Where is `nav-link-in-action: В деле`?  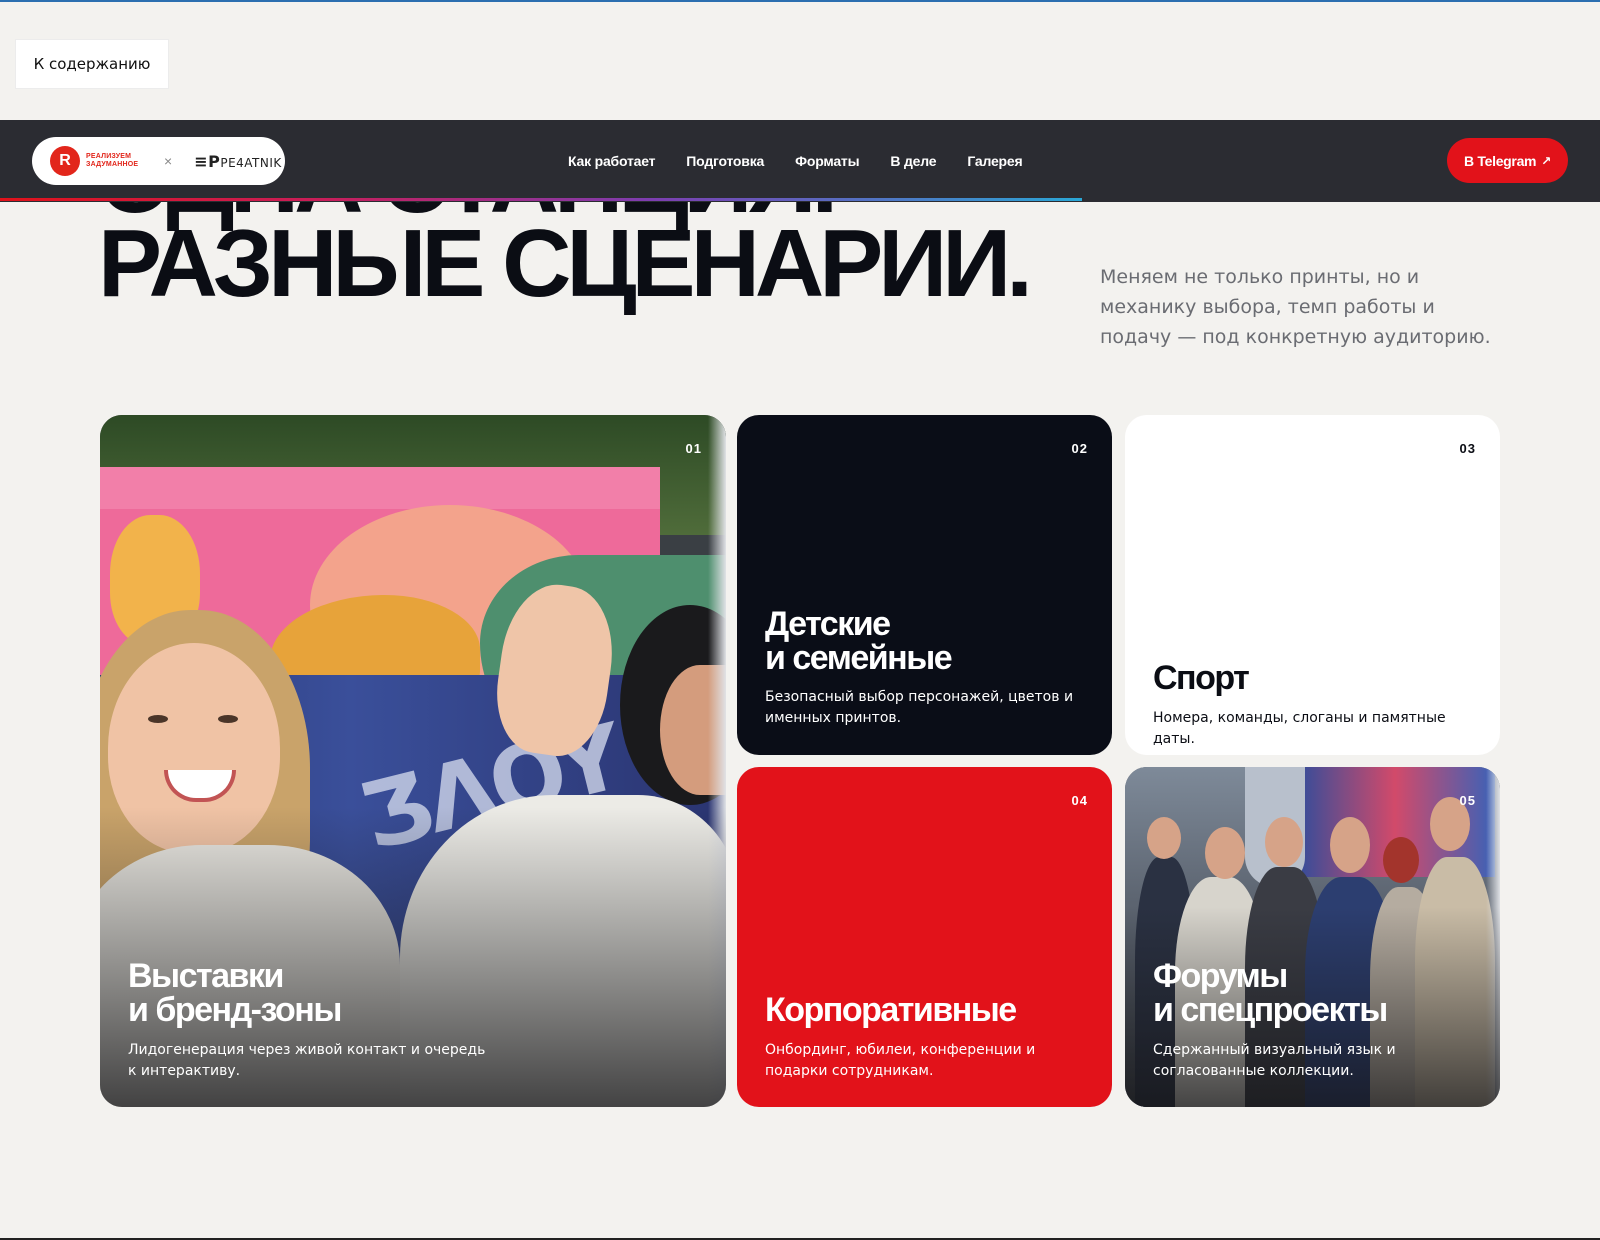
nav-link-in-action: В деле is located at coordinates (913, 161).